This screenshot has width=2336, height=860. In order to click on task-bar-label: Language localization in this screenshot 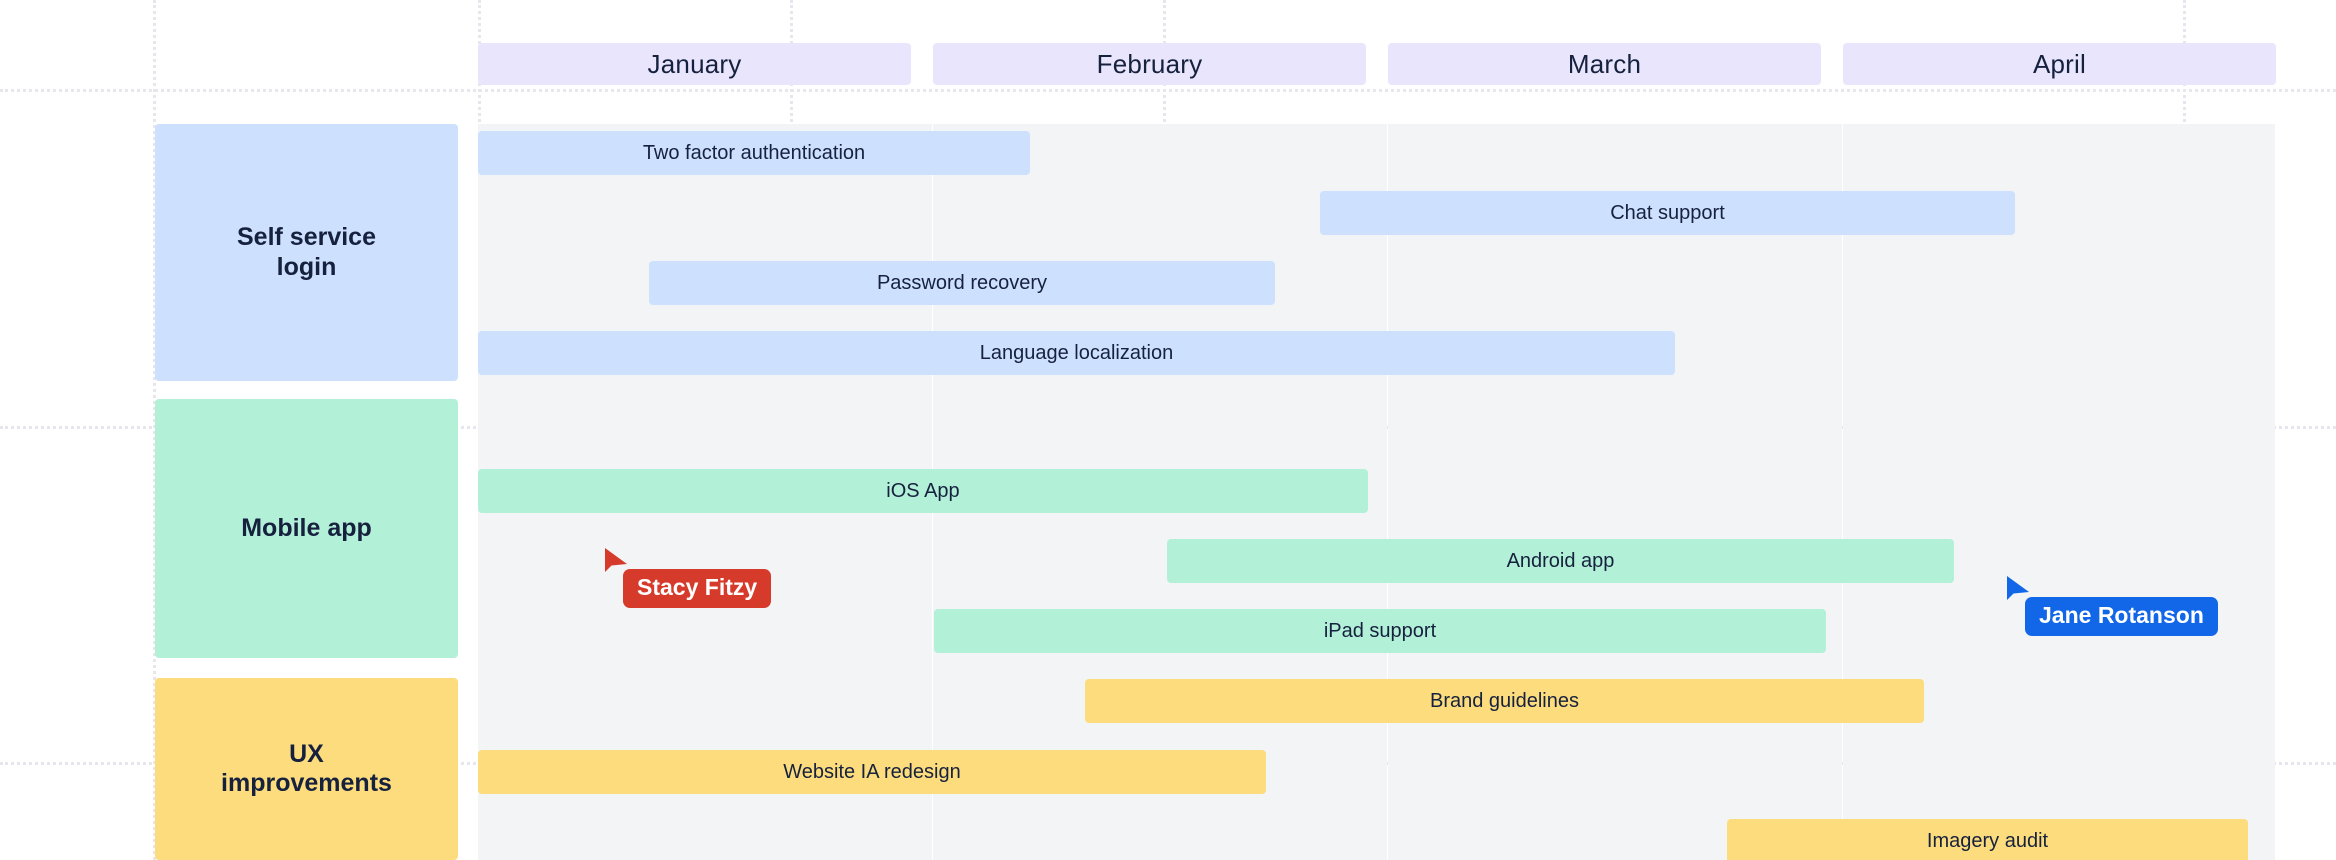, I will do `click(1076, 352)`.